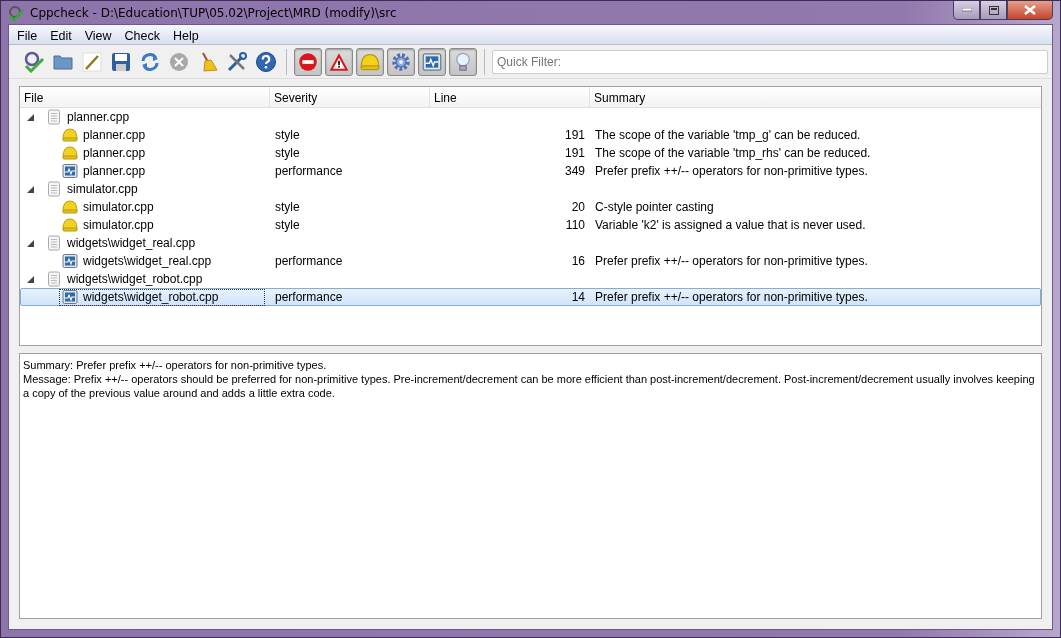  I want to click on summary-text: The scope of the variable 'tmp_g' can be reduced., so click(728, 135).